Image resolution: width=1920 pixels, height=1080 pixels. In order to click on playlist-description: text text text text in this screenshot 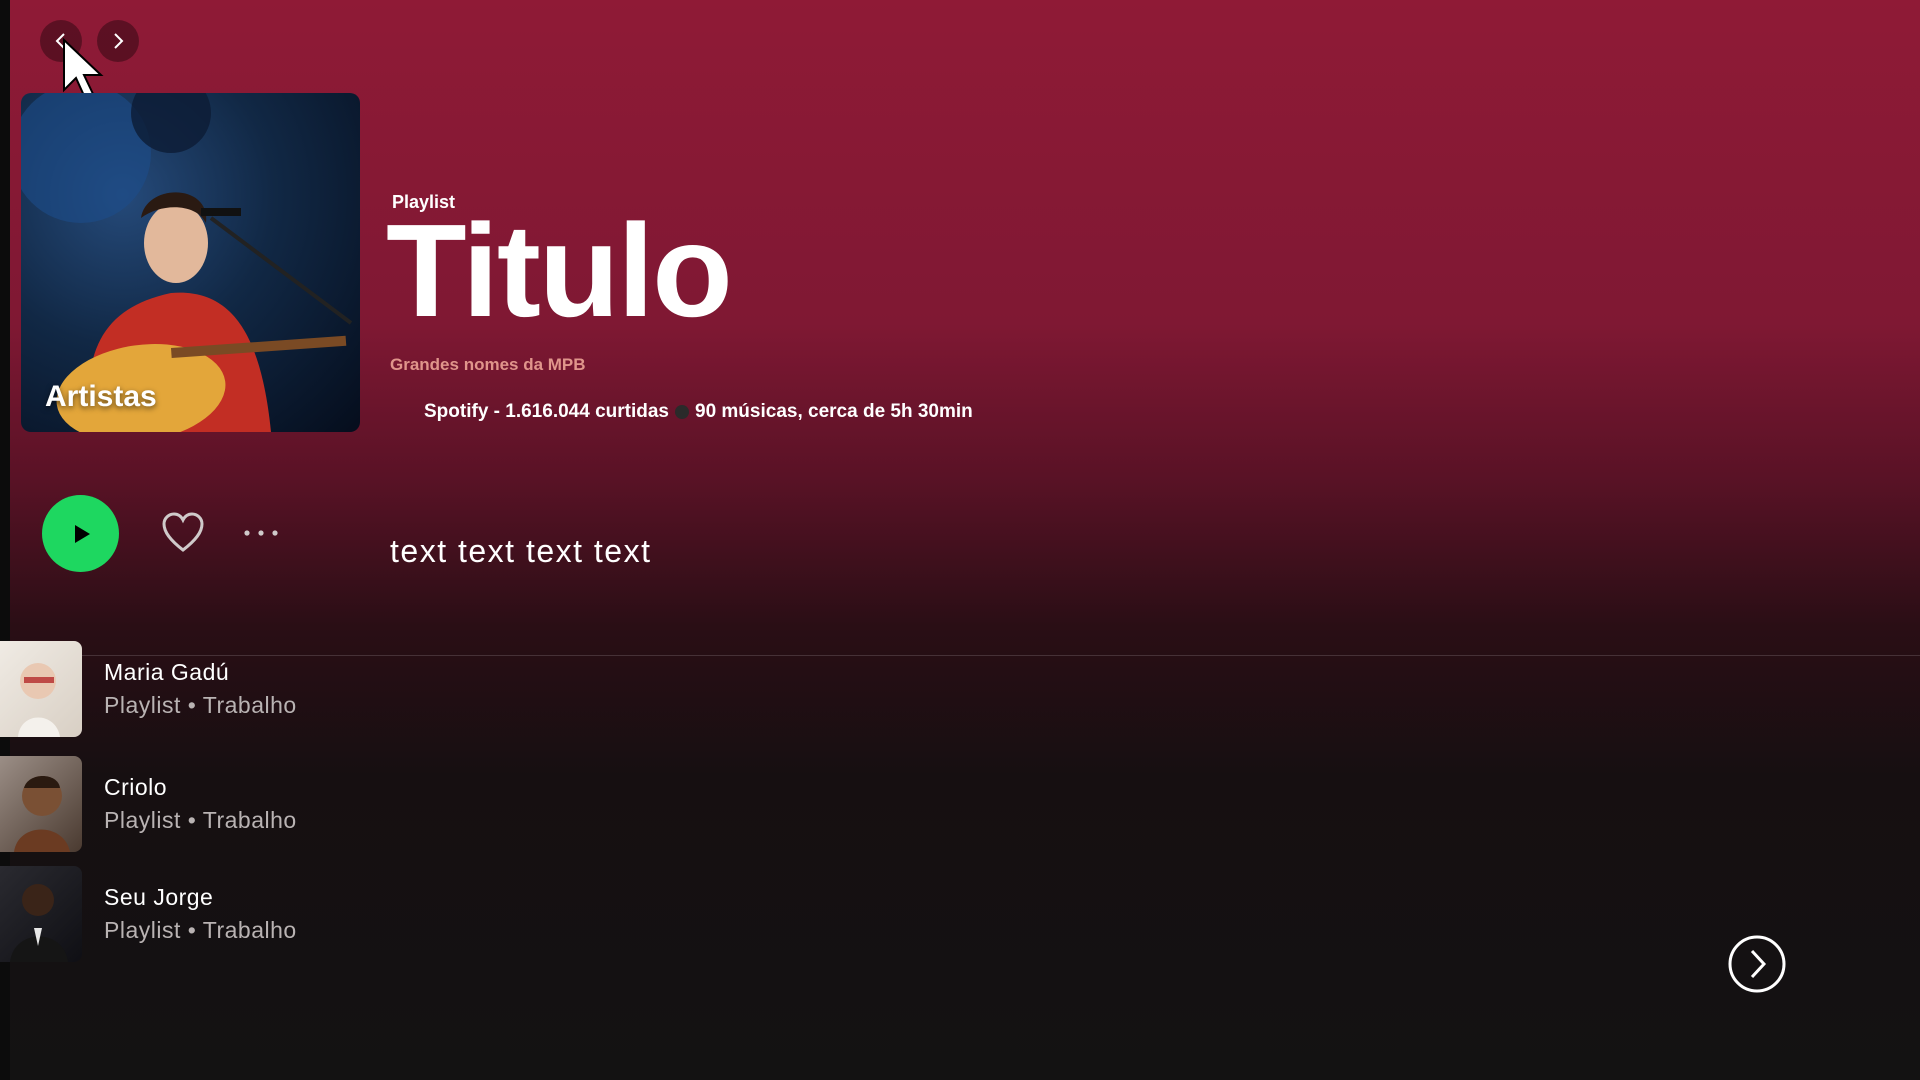, I will do `click(521, 551)`.